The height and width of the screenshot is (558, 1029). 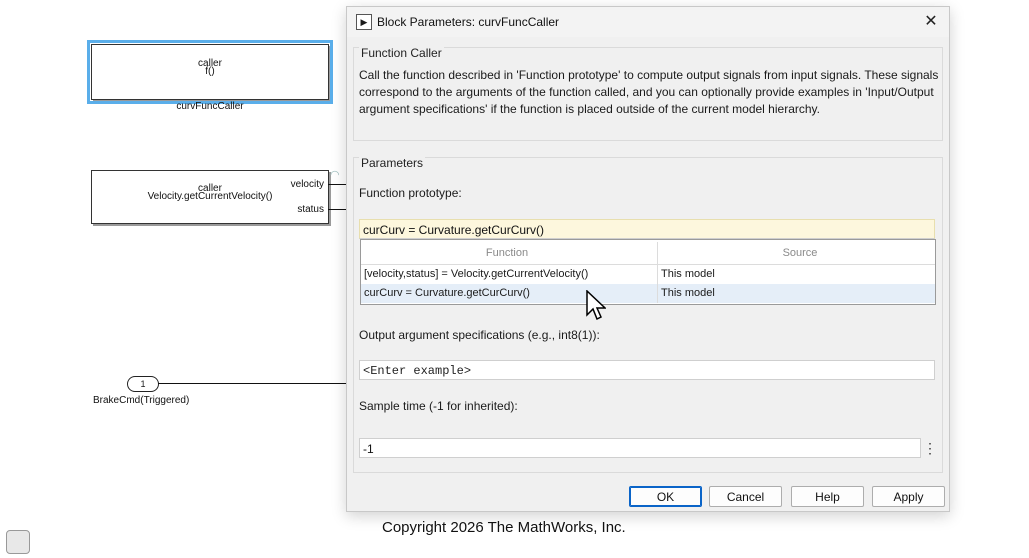 What do you see at coordinates (647, 370) in the screenshot?
I see `output-spec-input: <Enter example>` at bounding box center [647, 370].